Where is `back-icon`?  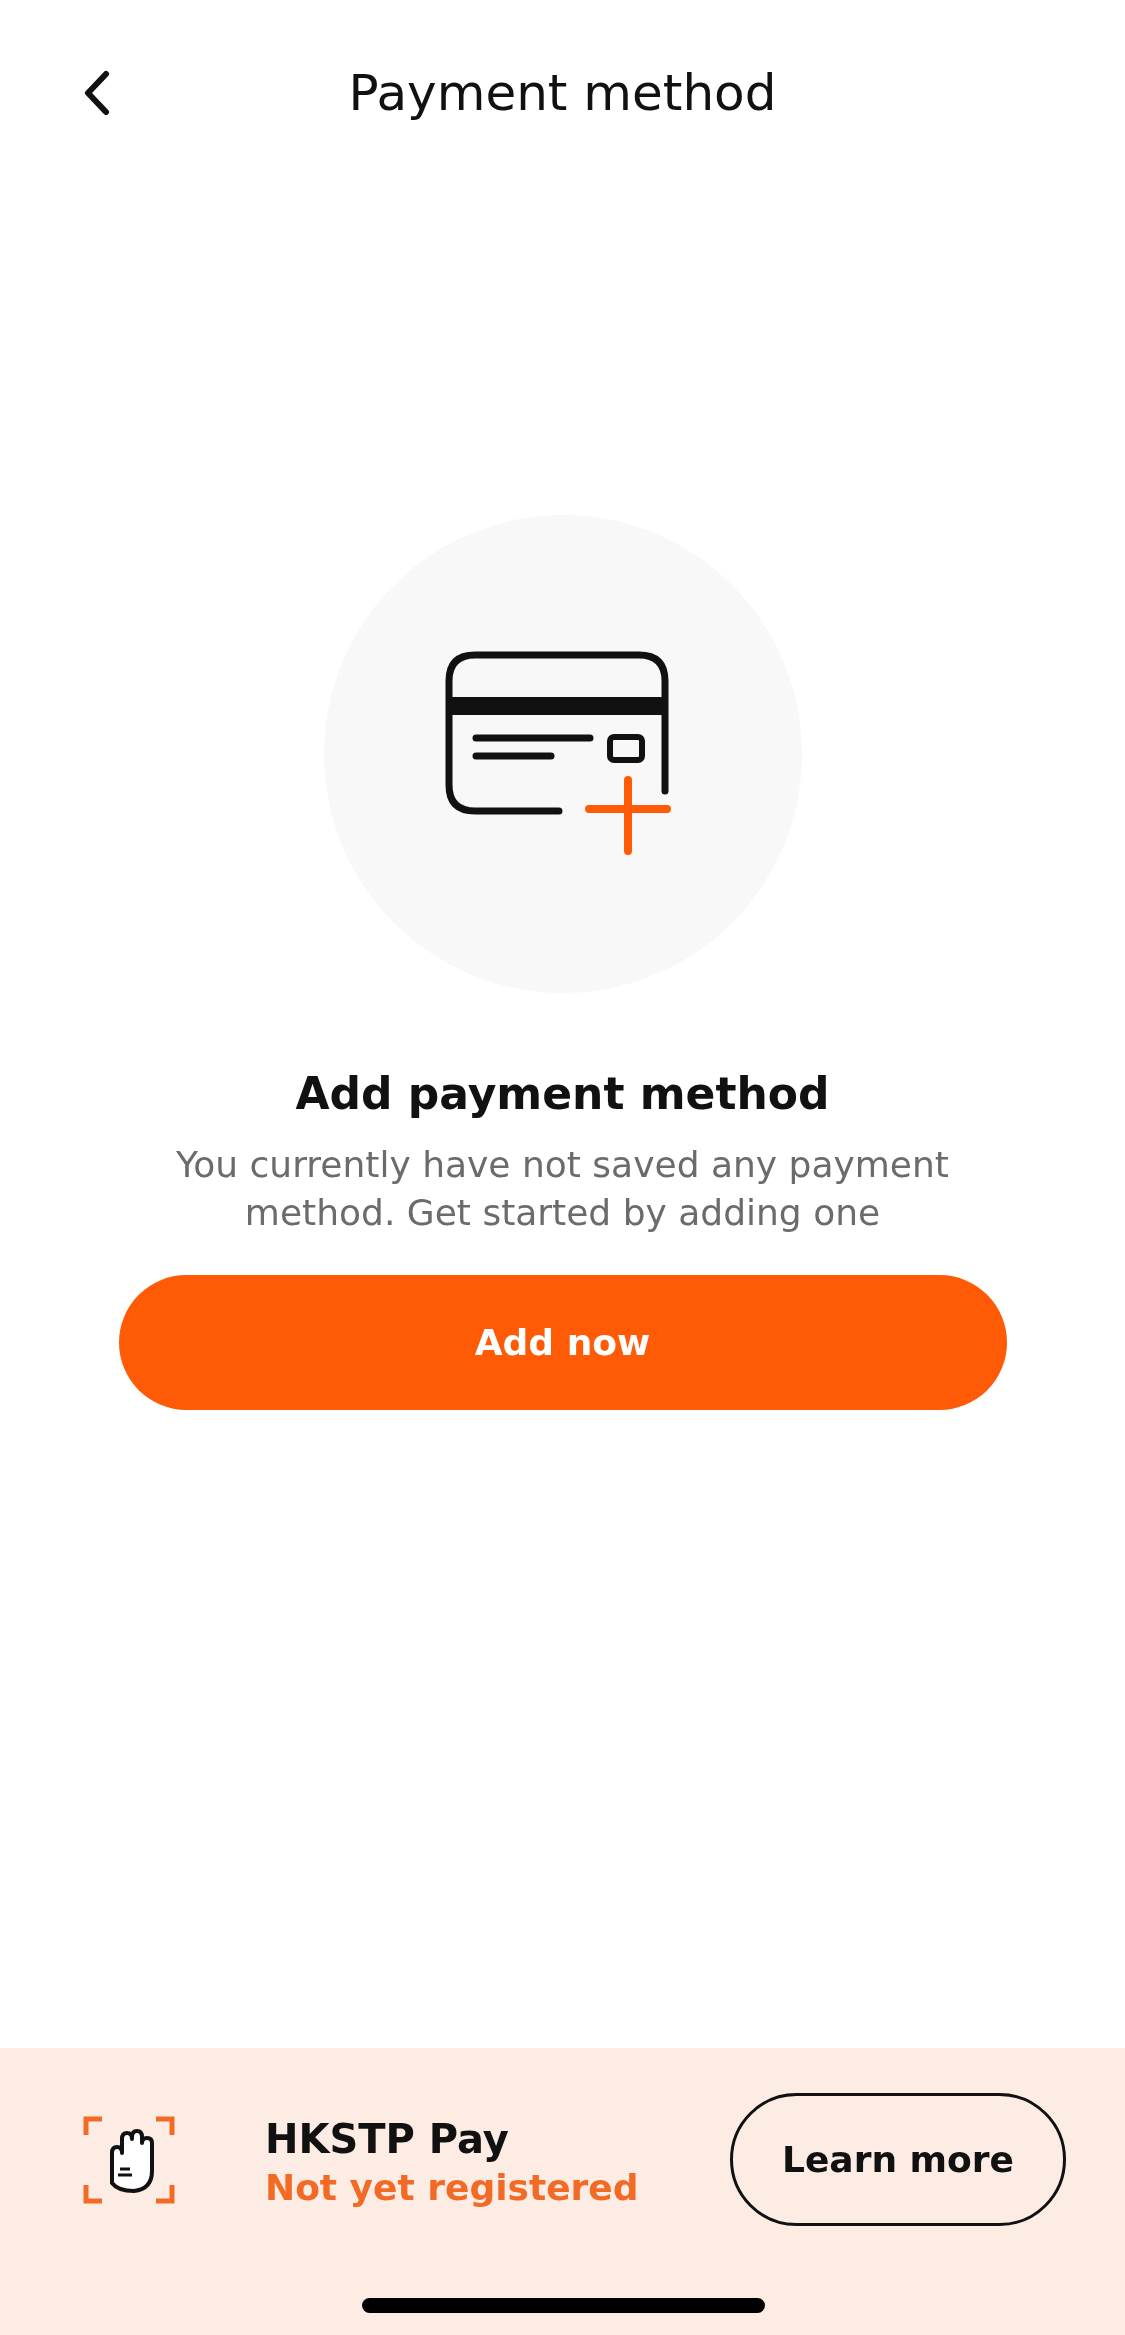 back-icon is located at coordinates (96, 93).